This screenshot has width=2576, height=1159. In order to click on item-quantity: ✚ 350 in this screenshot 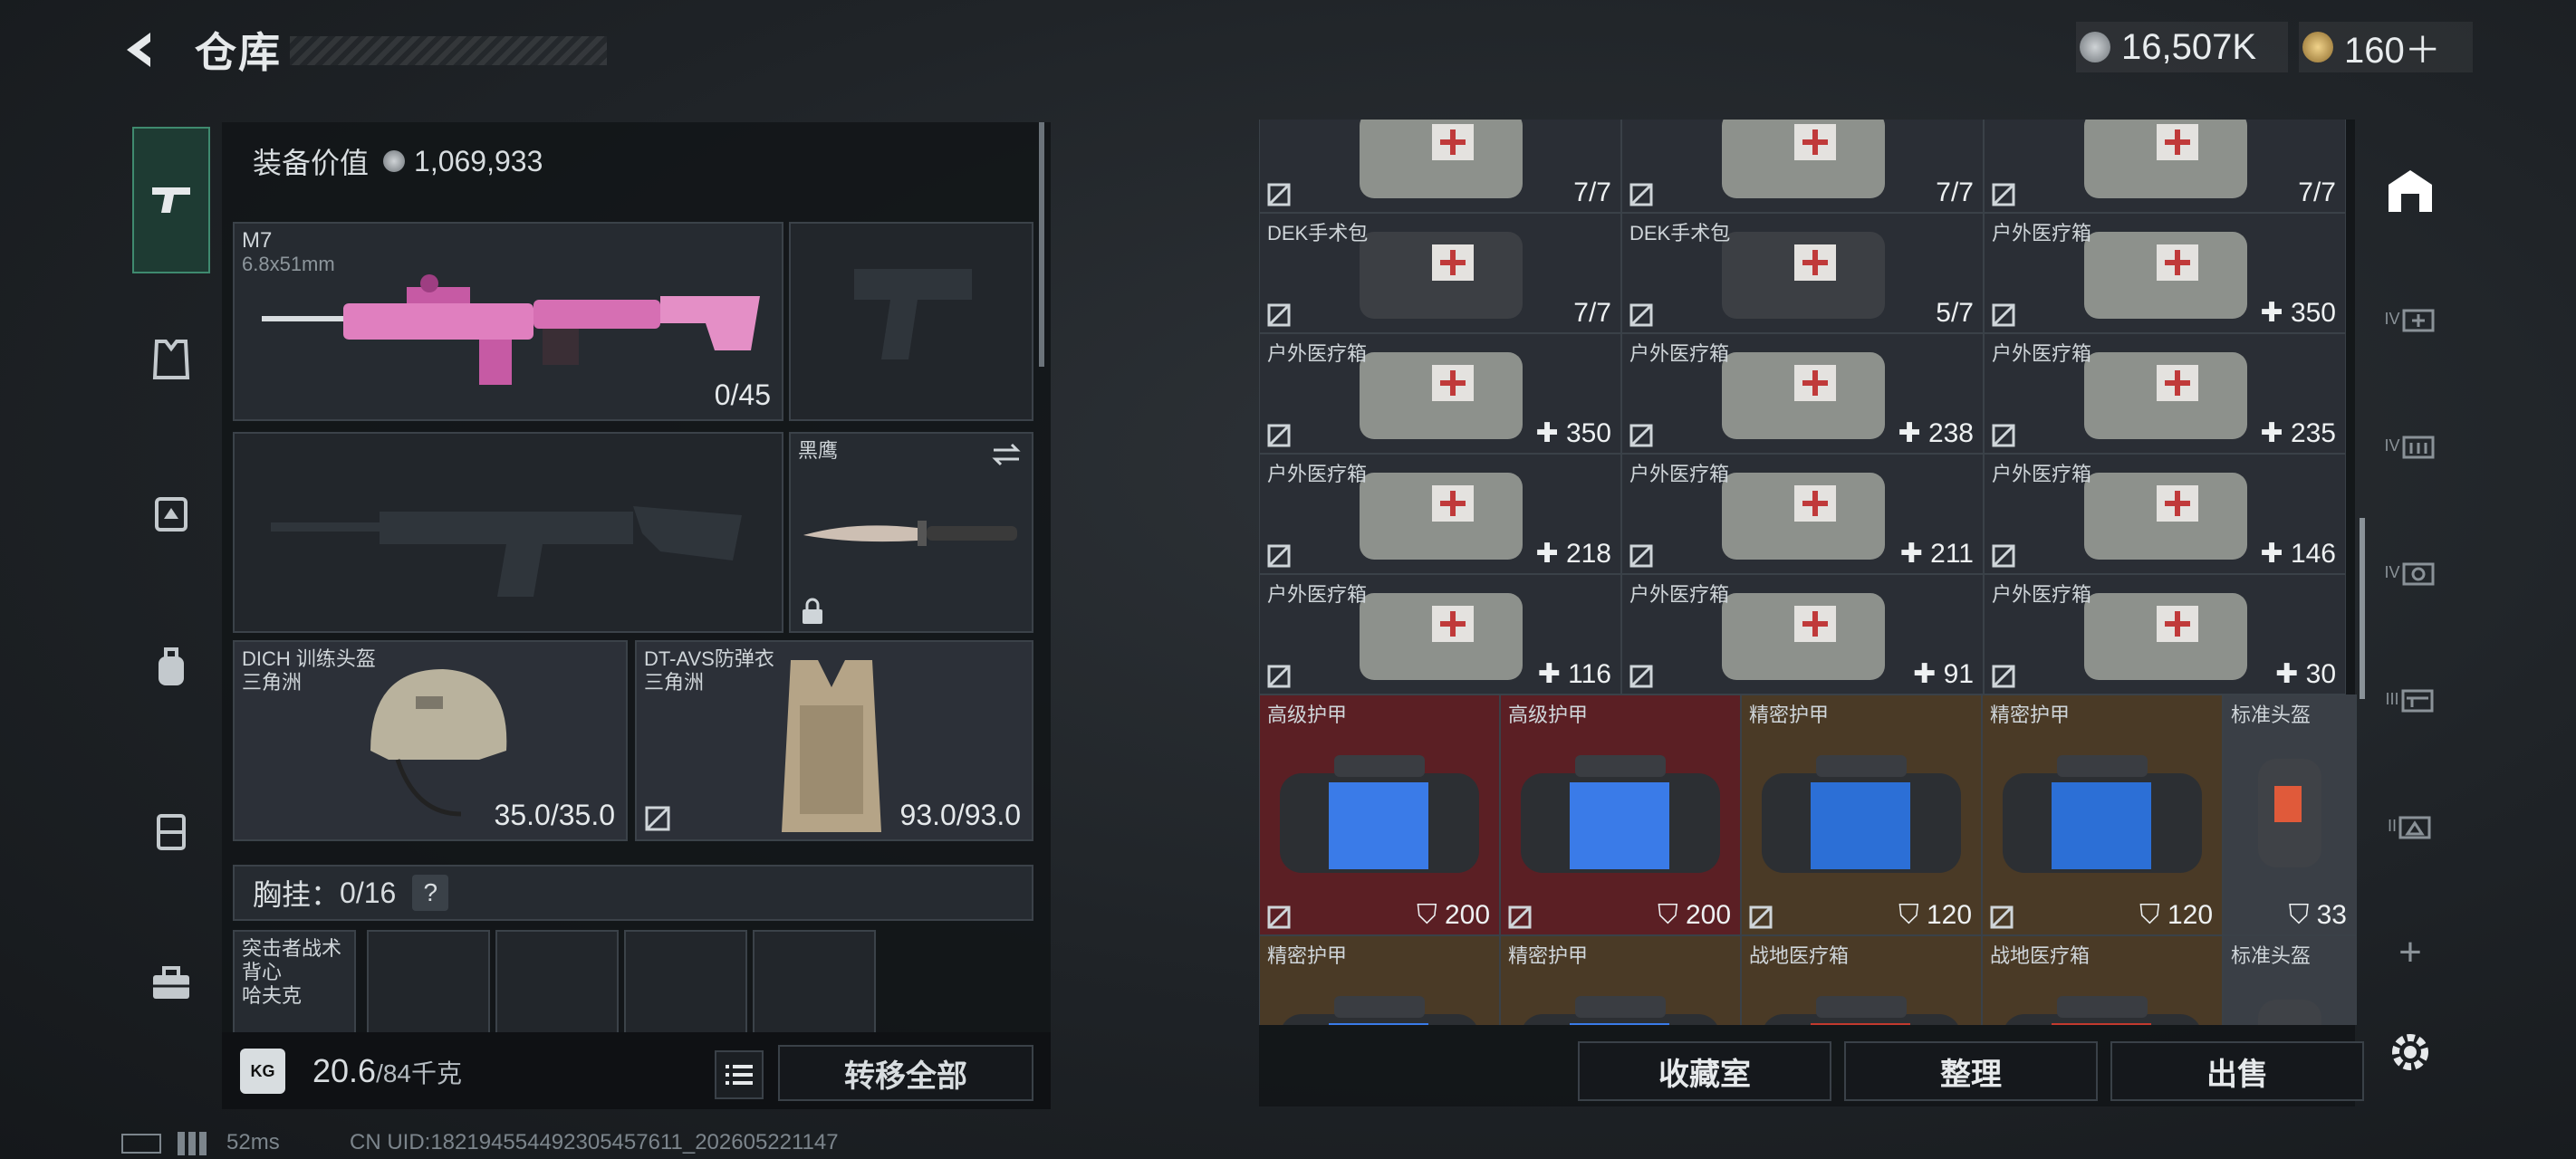, I will do `click(2298, 313)`.